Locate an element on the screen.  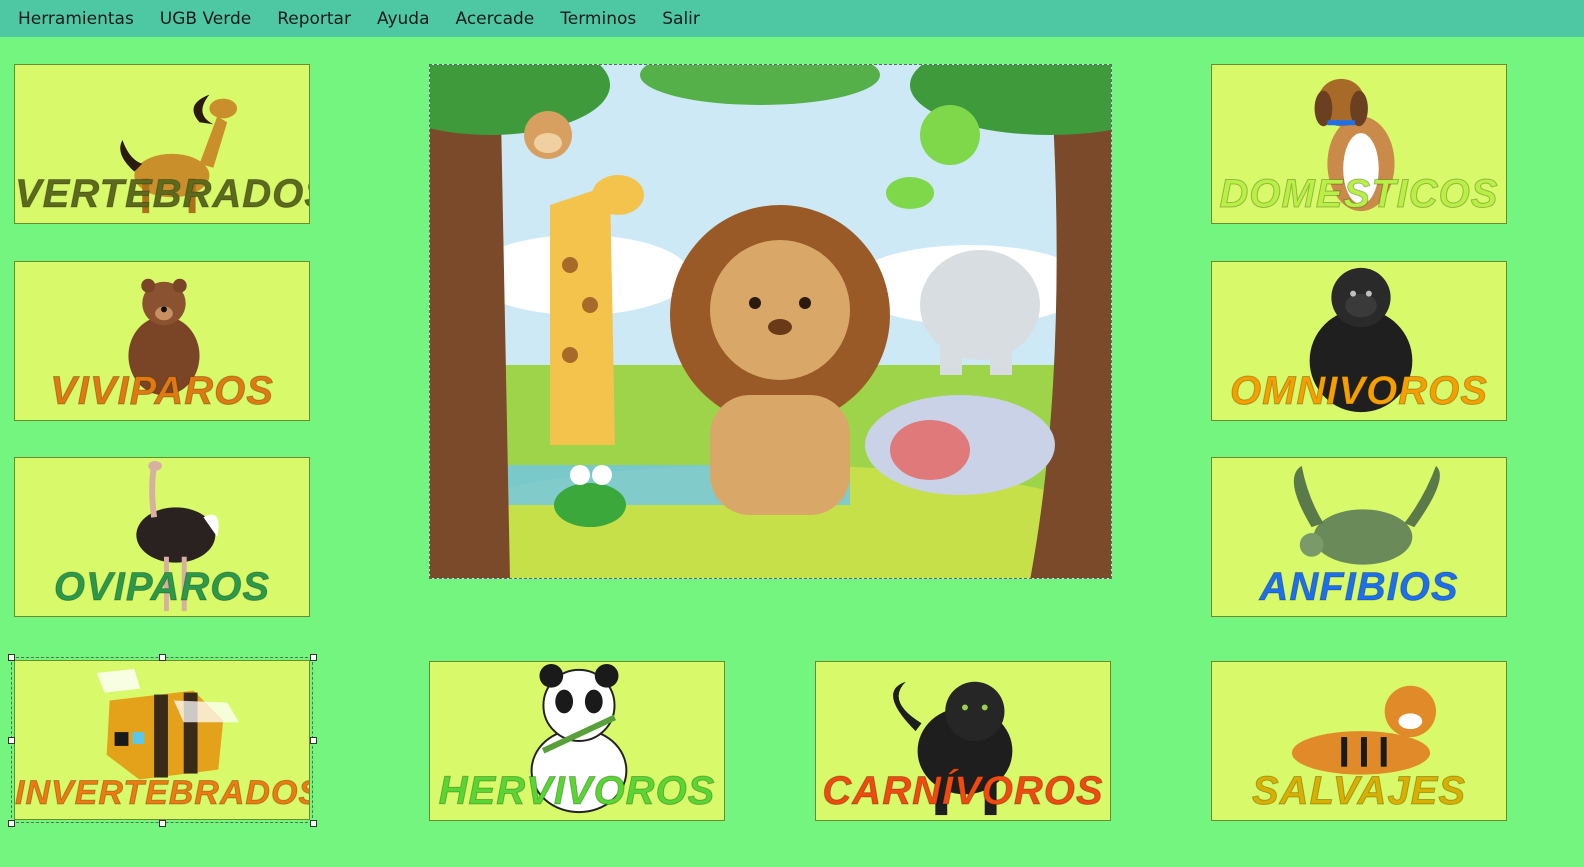
anfibios-label: ANFIBIOS is located at coordinates (1359, 587).